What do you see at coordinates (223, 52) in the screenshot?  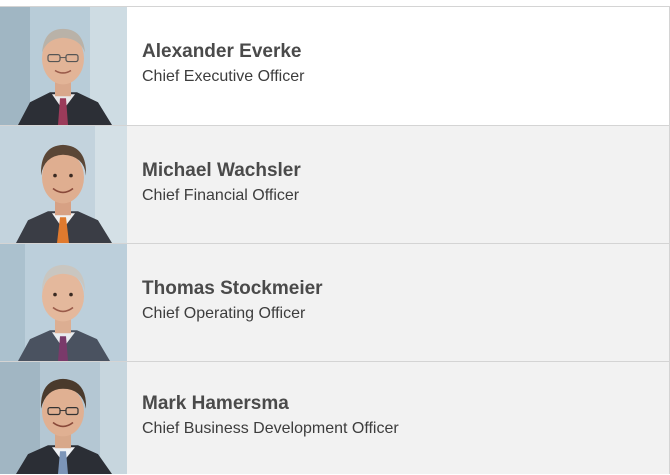 I see `member-name: Alexander Everke` at bounding box center [223, 52].